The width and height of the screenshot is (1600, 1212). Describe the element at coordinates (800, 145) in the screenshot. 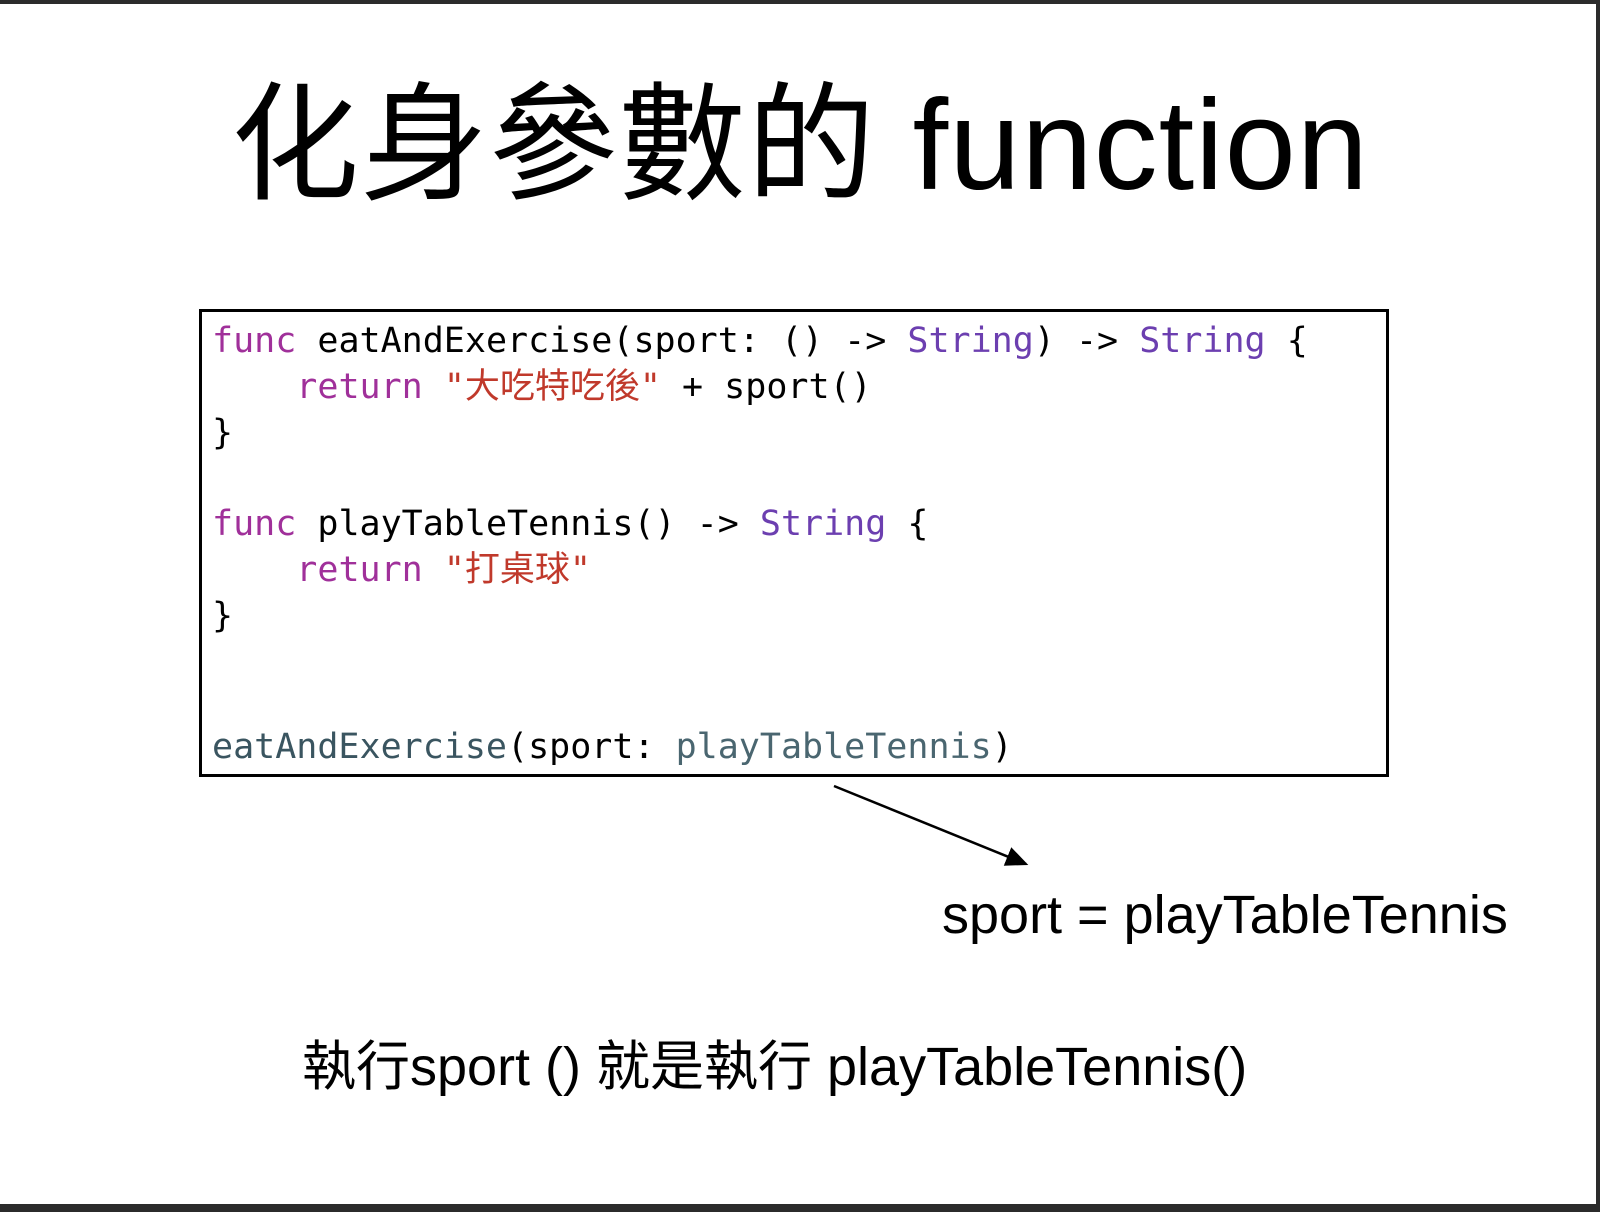

I see `slide-title: 化身參數的 function` at that location.